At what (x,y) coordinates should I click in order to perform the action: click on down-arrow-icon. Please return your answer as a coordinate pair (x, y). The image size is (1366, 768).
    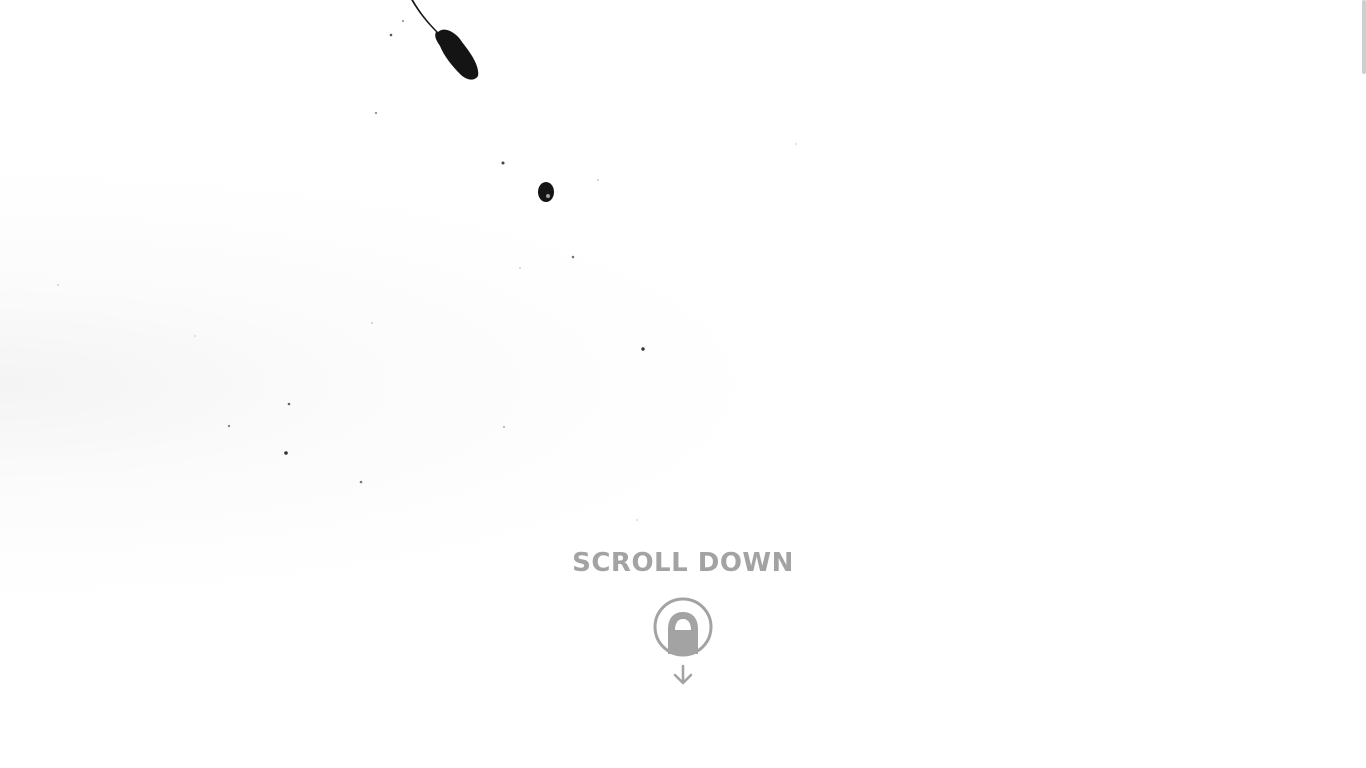
    Looking at the image, I should click on (683, 674).